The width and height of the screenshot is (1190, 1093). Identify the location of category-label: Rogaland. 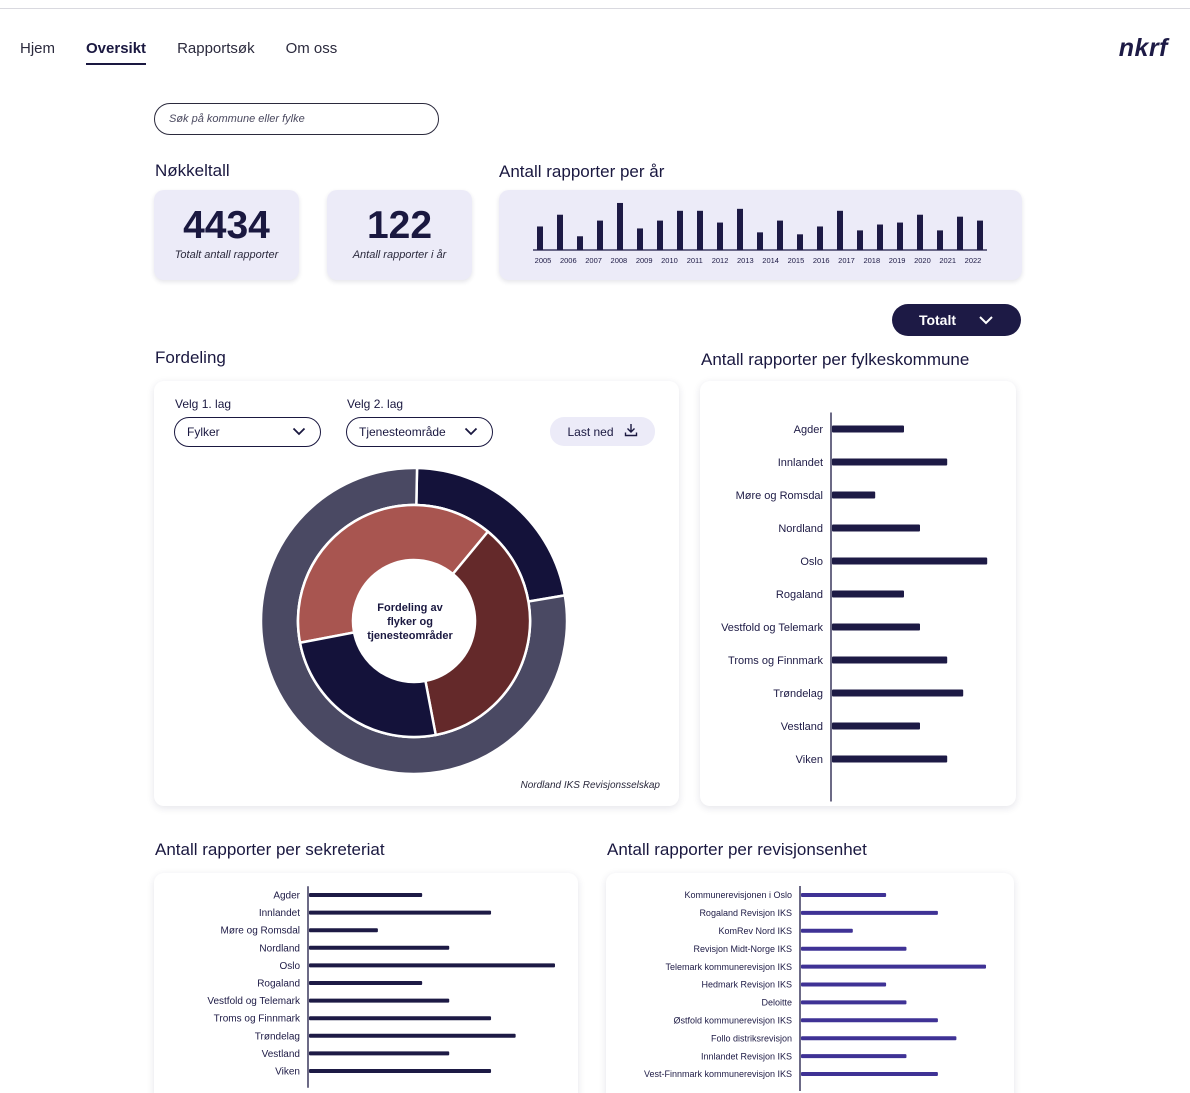
(278, 984).